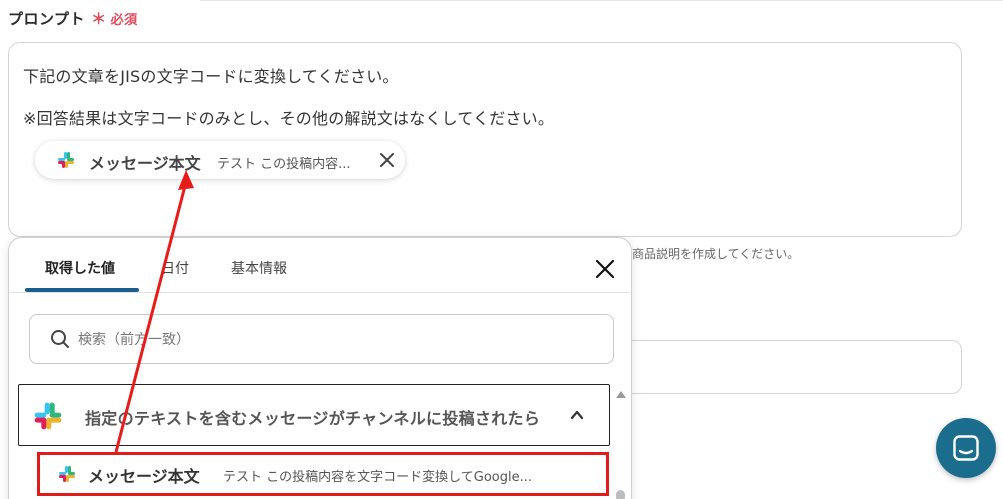 The width and height of the screenshot is (1003, 499). What do you see at coordinates (99, 19) in the screenshot?
I see `required-mark: ＊` at bounding box center [99, 19].